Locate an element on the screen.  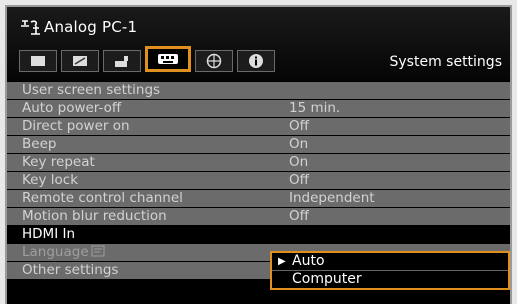
analog-pc-icon is located at coordinates (30, 27).